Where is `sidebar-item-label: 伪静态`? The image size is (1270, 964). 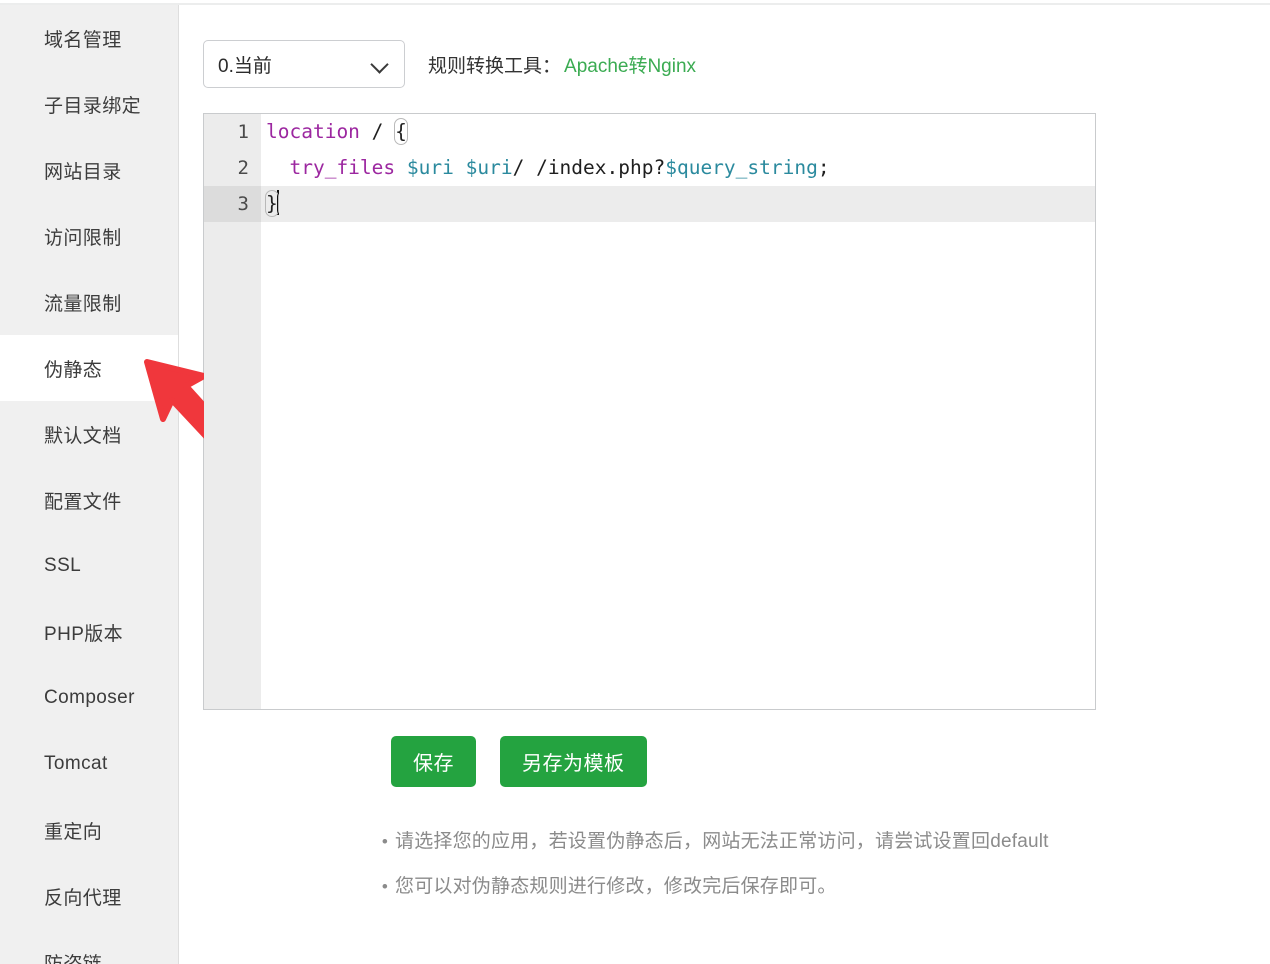
sidebar-item-label: 伪静态 is located at coordinates (73, 370).